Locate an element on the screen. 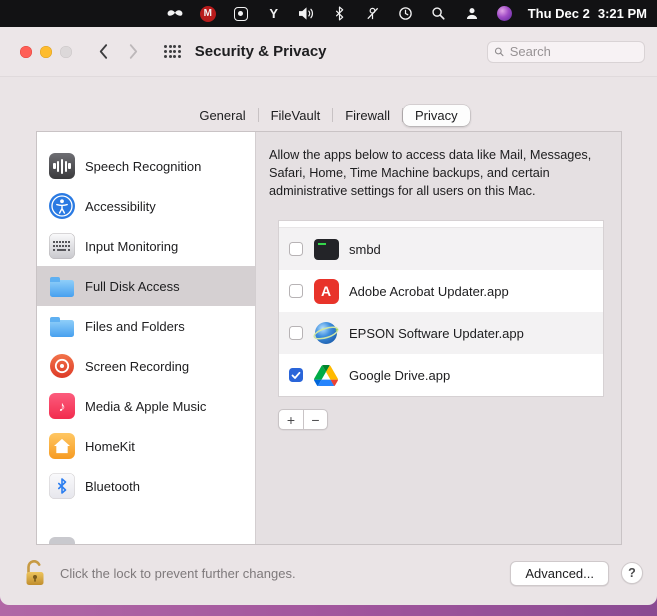 The height and width of the screenshot is (616, 657). show-all-grid-icon is located at coordinates (172, 51).